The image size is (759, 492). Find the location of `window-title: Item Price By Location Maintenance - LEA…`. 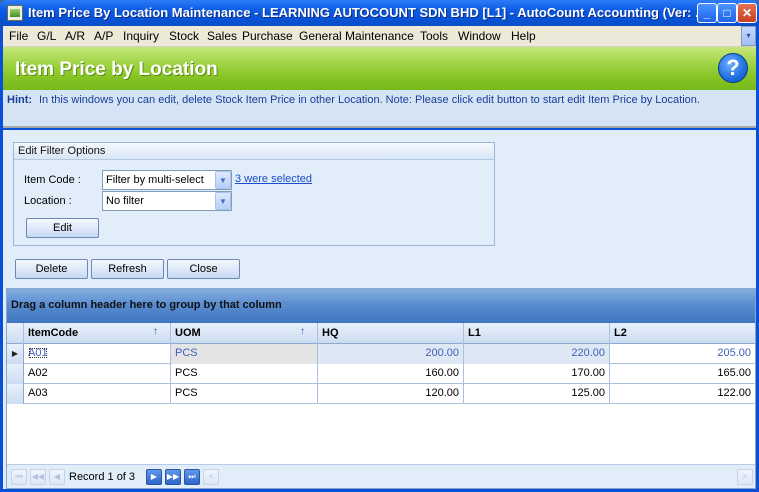

window-title: Item Price By Location Maintenance - LEA… is located at coordinates (367, 12).